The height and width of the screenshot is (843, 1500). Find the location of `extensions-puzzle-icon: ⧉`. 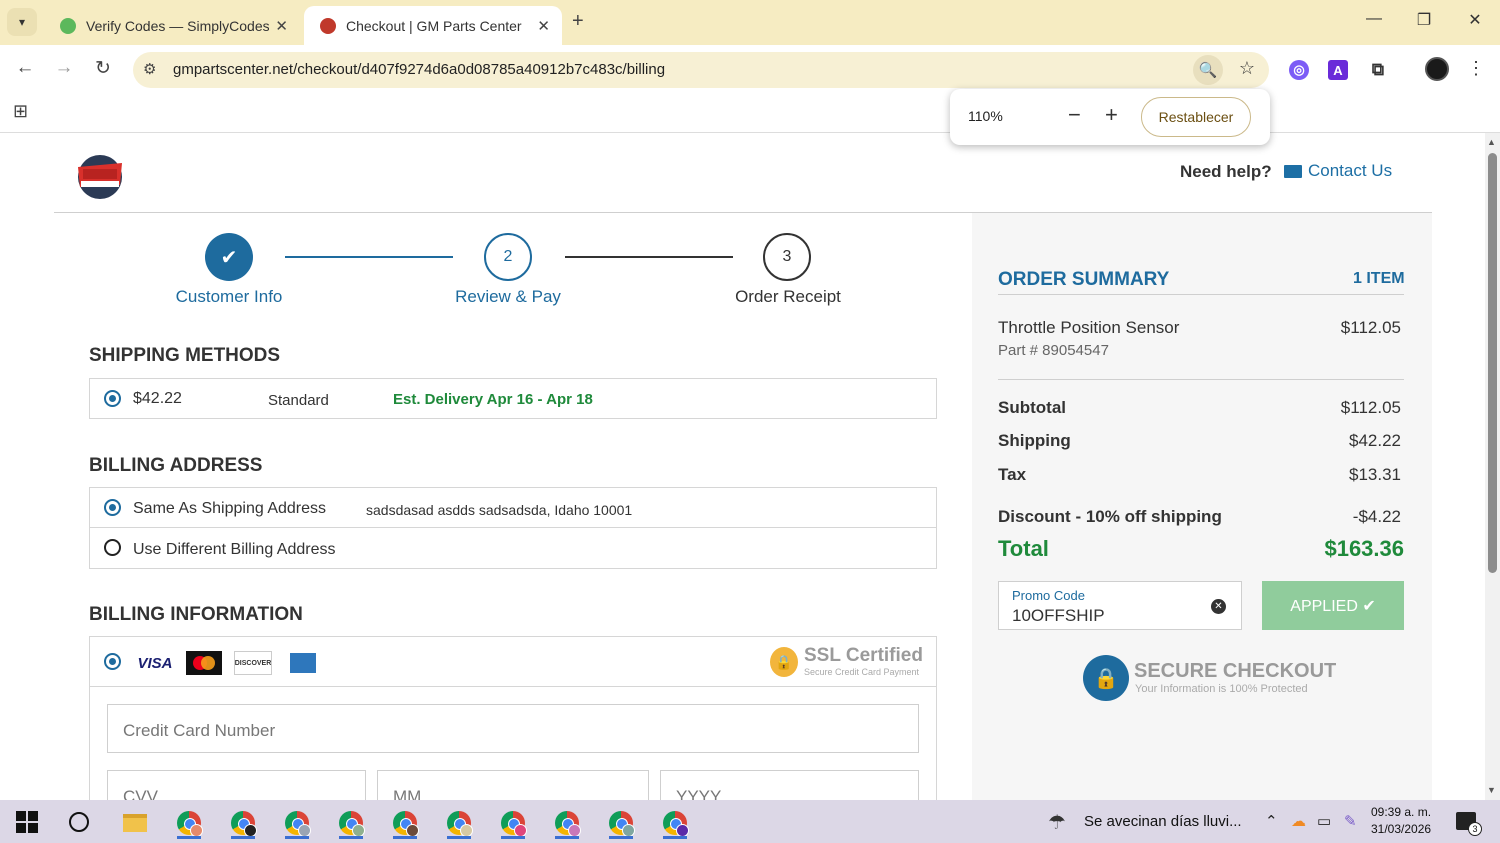

extensions-puzzle-icon: ⧉ is located at coordinates (1378, 70).